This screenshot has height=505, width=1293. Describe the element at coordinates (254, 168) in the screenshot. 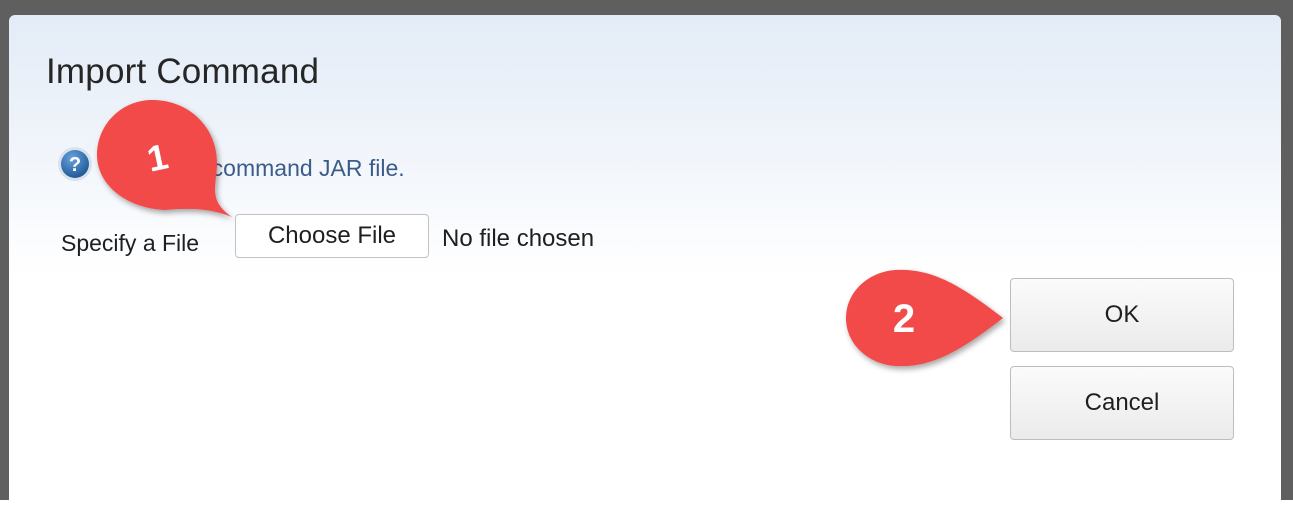

I see `instruction-text: Select the command JAR file.` at that location.